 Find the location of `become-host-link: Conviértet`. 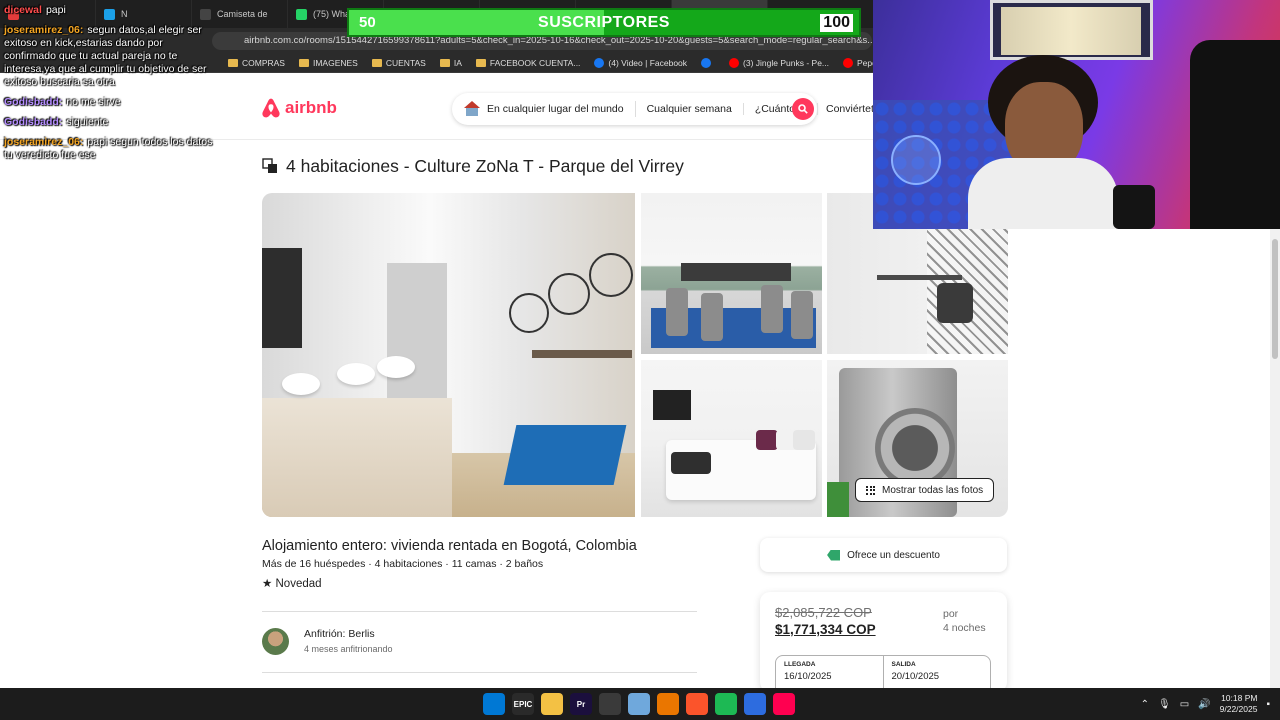

become-host-link: Conviértet is located at coordinates (850, 109).